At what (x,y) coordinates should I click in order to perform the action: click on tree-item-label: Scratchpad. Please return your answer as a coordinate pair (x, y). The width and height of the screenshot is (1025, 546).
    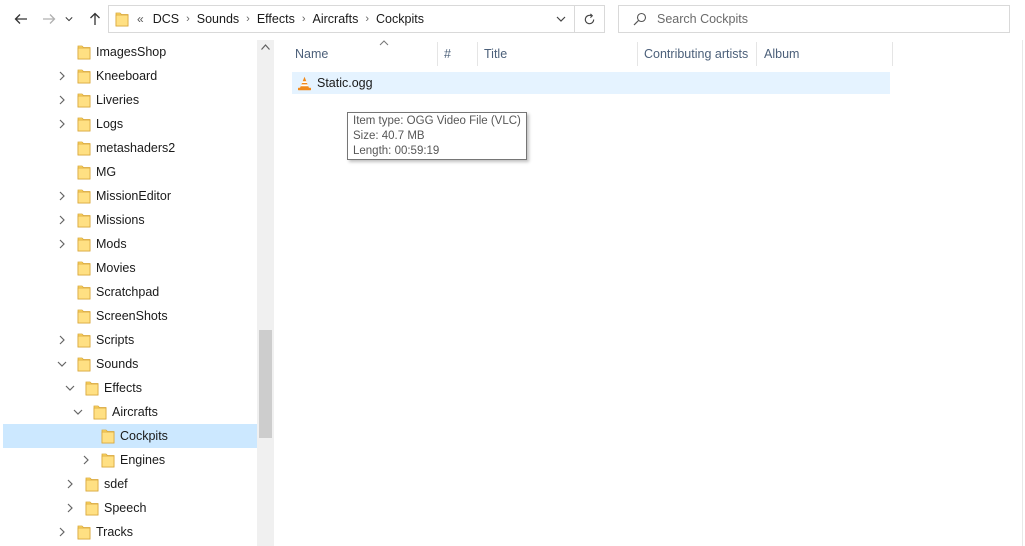
    Looking at the image, I should click on (128, 292).